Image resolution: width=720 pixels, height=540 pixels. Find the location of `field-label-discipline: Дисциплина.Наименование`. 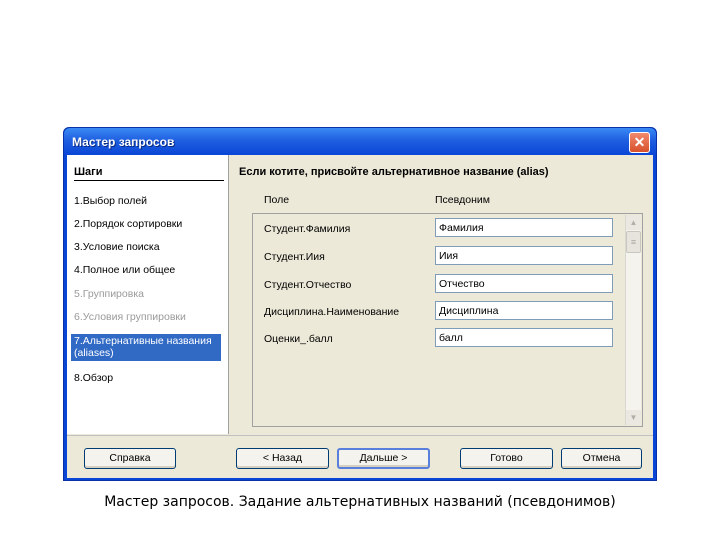

field-label-discipline: Дисциплина.Наименование is located at coordinates (332, 312).